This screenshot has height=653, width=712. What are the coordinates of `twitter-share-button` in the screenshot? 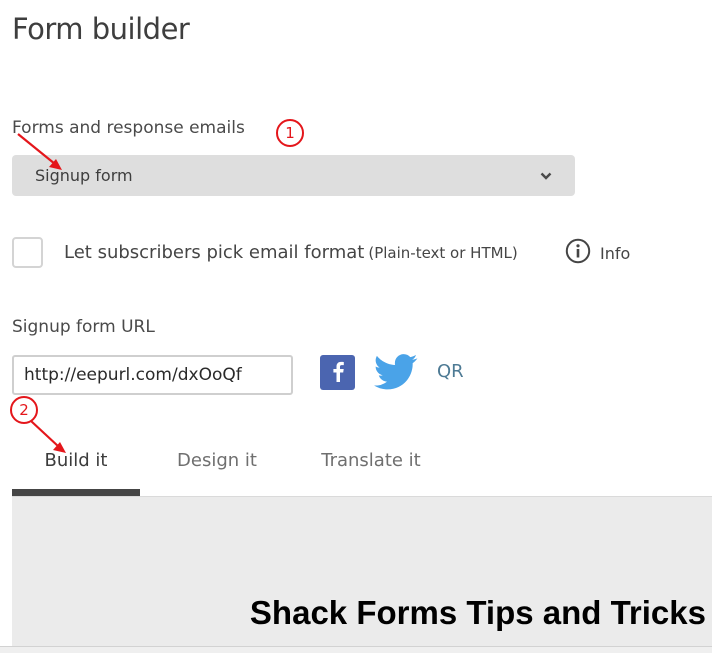 It's located at (396, 372).